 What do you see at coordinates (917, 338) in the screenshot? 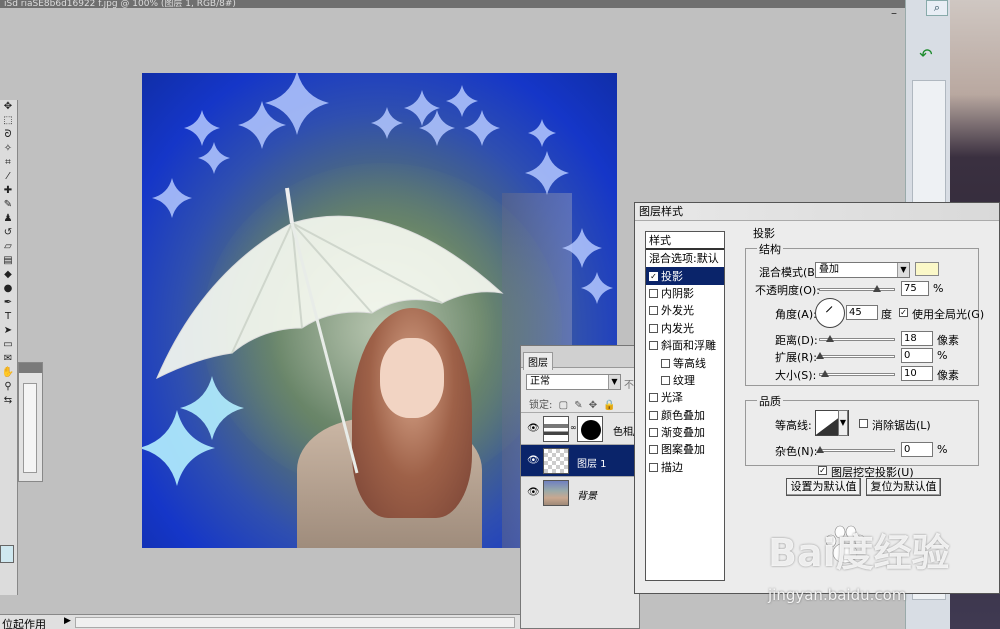
I see `distance-input: 18` at bounding box center [917, 338].